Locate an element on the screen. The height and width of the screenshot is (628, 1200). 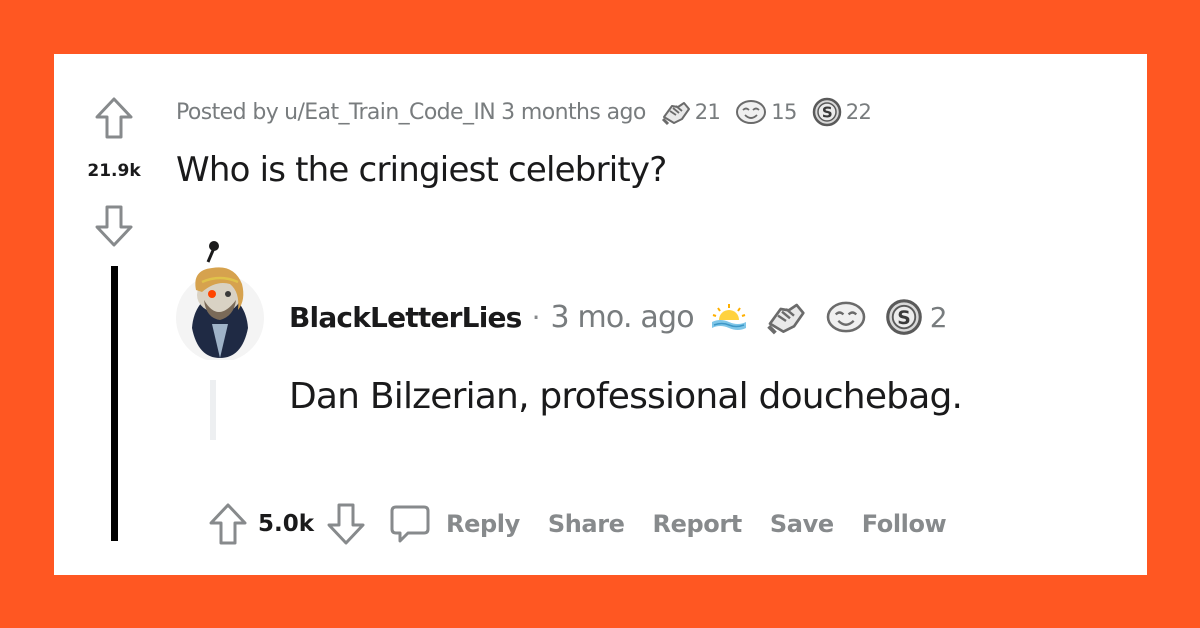
share-button: Share is located at coordinates (586, 524).